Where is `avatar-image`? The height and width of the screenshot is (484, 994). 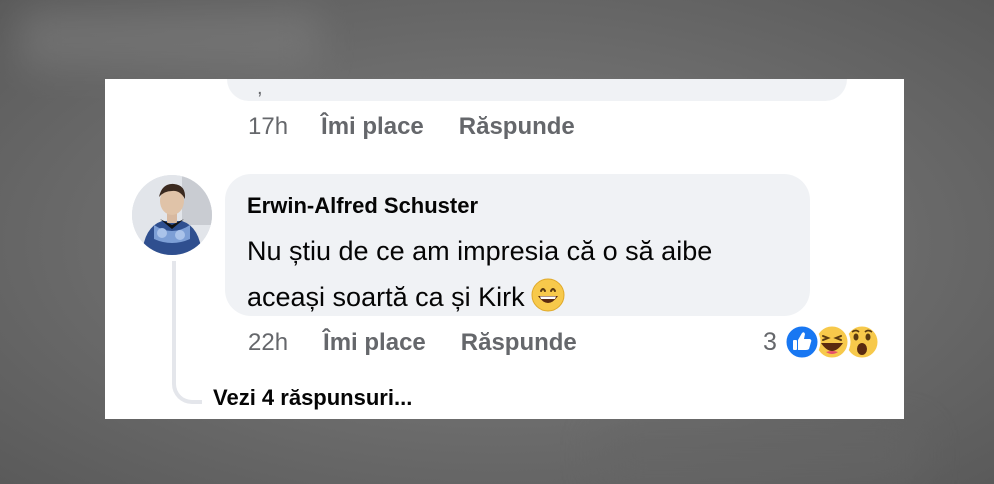
avatar-image is located at coordinates (172, 215).